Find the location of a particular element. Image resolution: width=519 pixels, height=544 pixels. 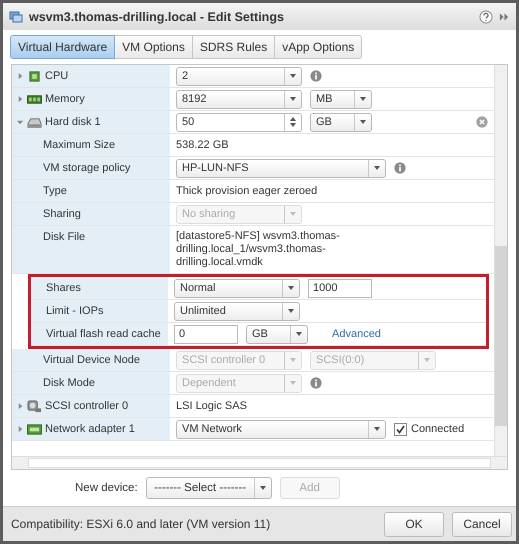

property-label: Type is located at coordinates (54, 191).